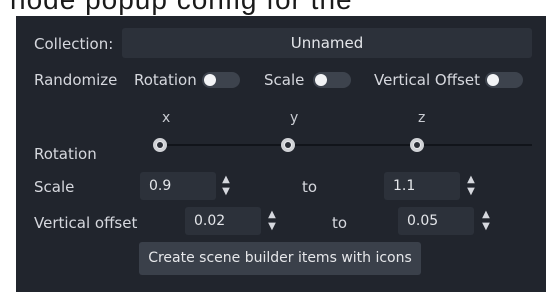  What do you see at coordinates (504, 80) in the screenshot?
I see `randomize-vertical-offset-toggle` at bounding box center [504, 80].